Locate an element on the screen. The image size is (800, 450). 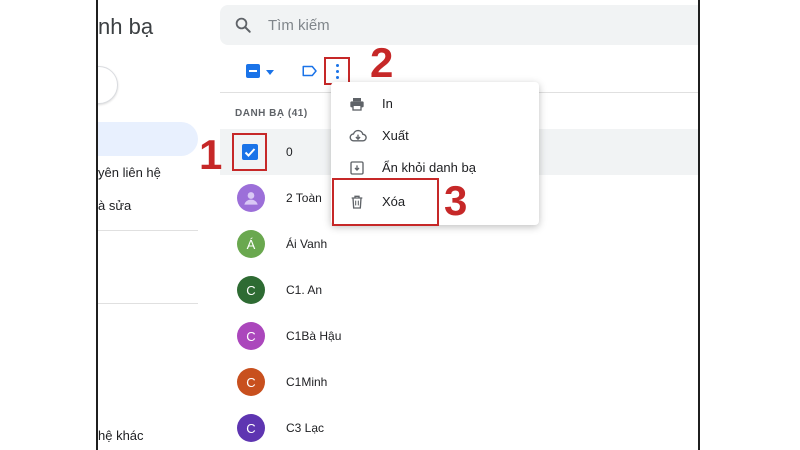
table-row: Á Ái Vanh is located at coordinates (460, 244).